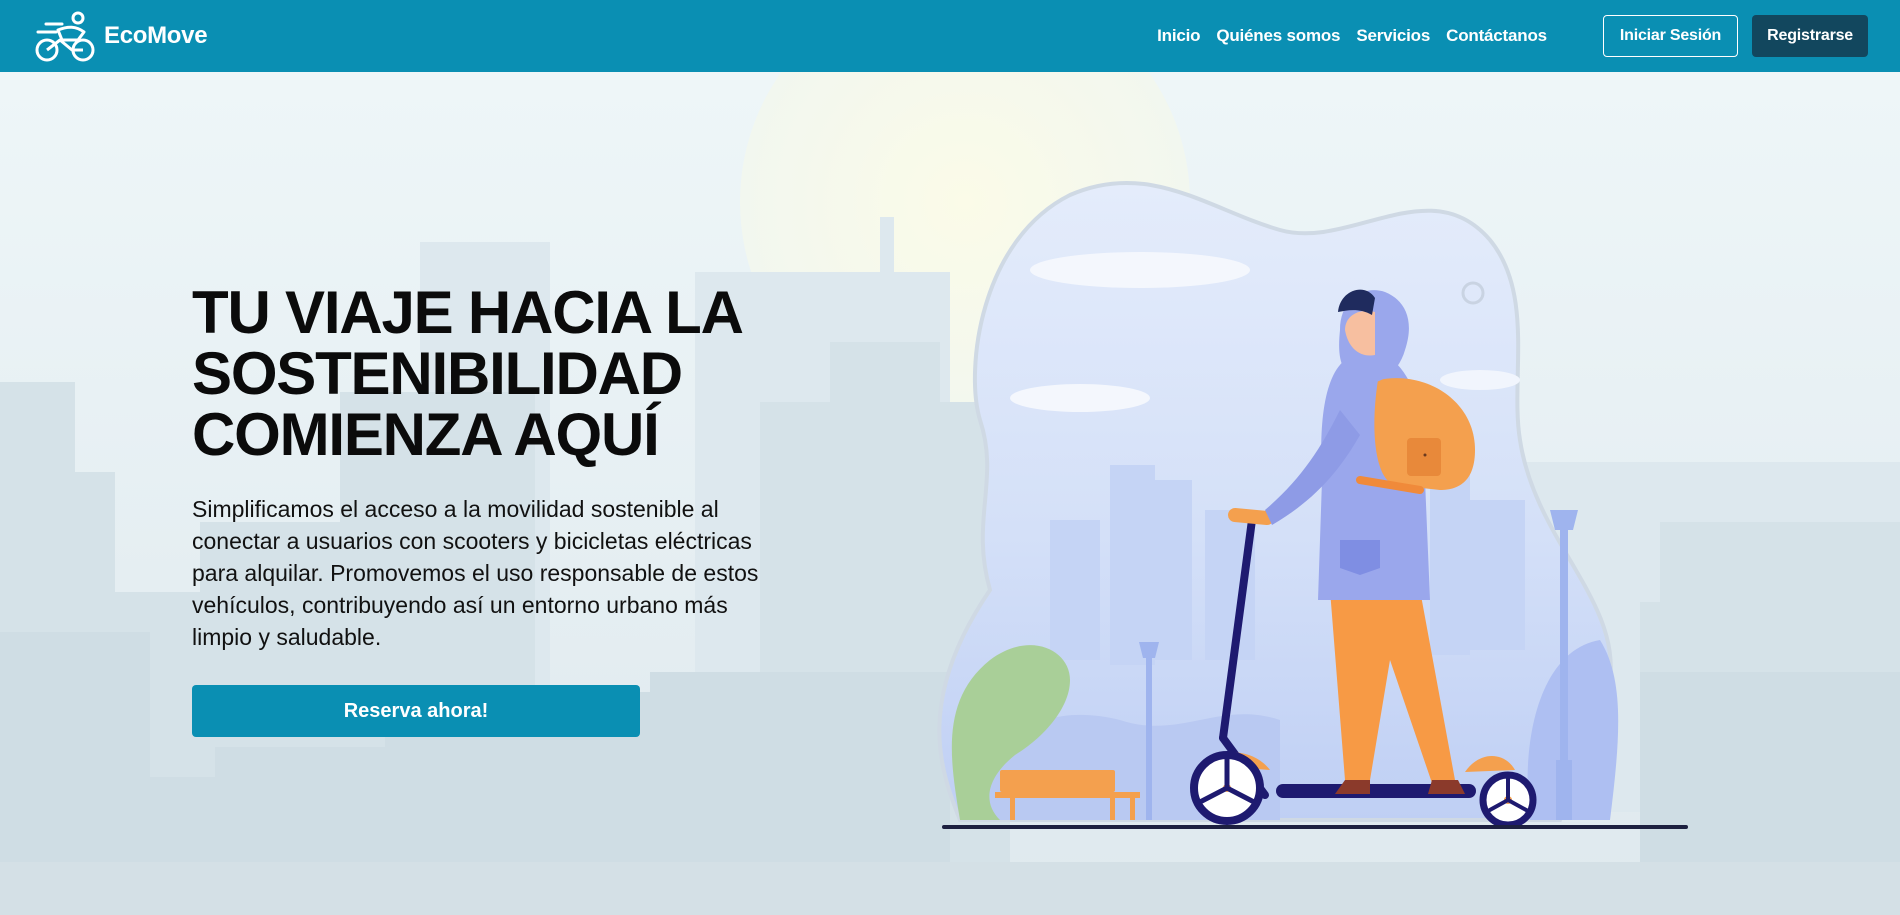 This screenshot has width=1900, height=915. I want to click on bike-rider-logo-icon, so click(65, 36).